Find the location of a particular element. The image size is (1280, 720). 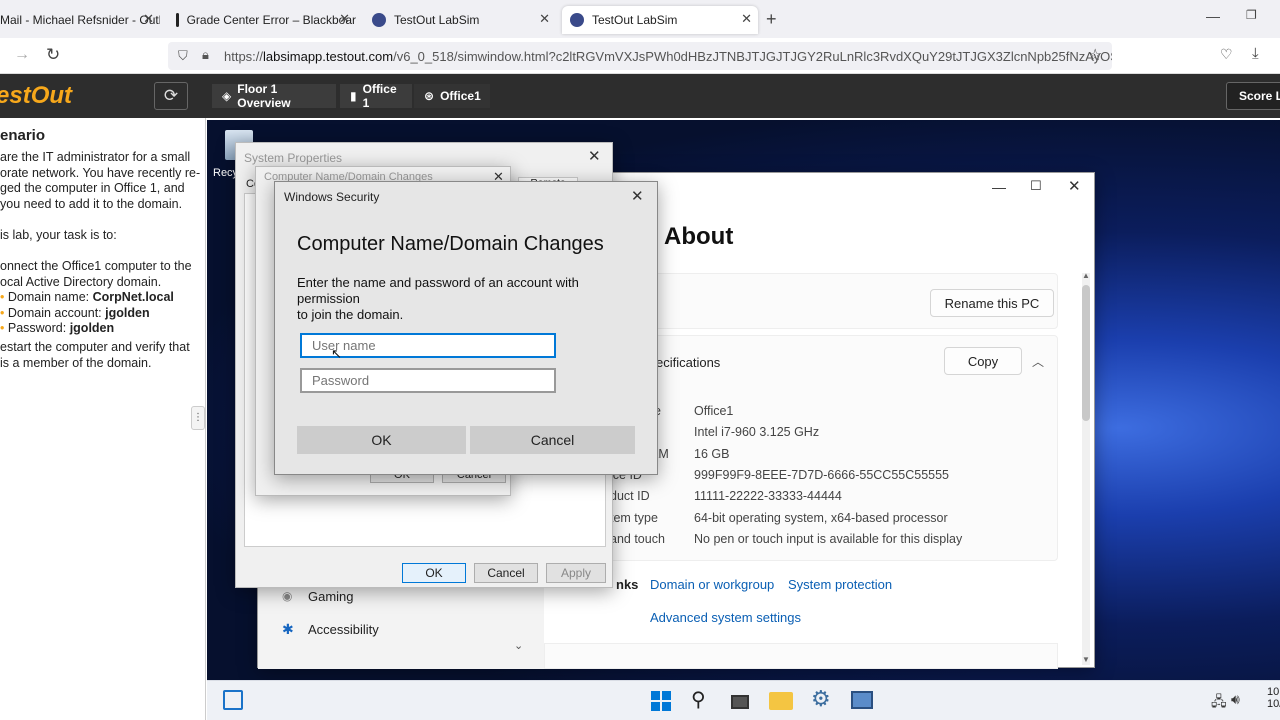

breadcrumb-label: Floor 1 Overview is located at coordinates (264, 96).